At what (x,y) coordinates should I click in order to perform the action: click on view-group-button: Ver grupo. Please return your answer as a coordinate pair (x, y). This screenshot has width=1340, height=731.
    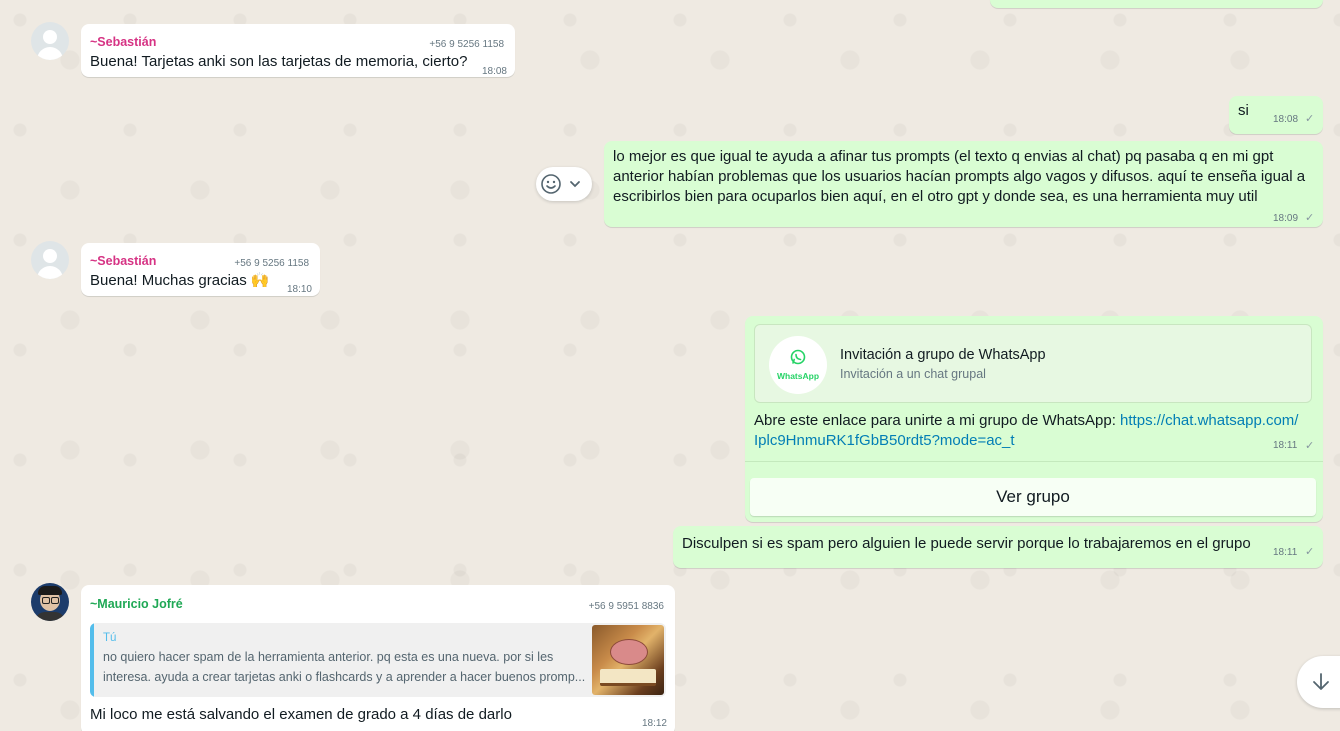
    Looking at the image, I should click on (1033, 497).